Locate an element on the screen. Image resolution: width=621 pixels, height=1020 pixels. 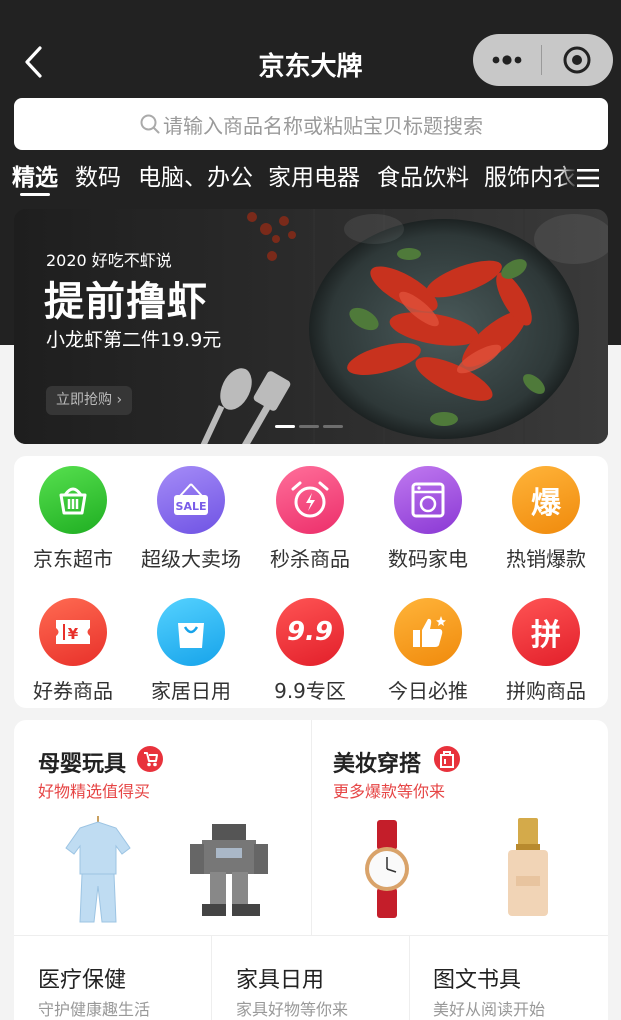
section-title: 家具日用 is located at coordinates (280, 980).